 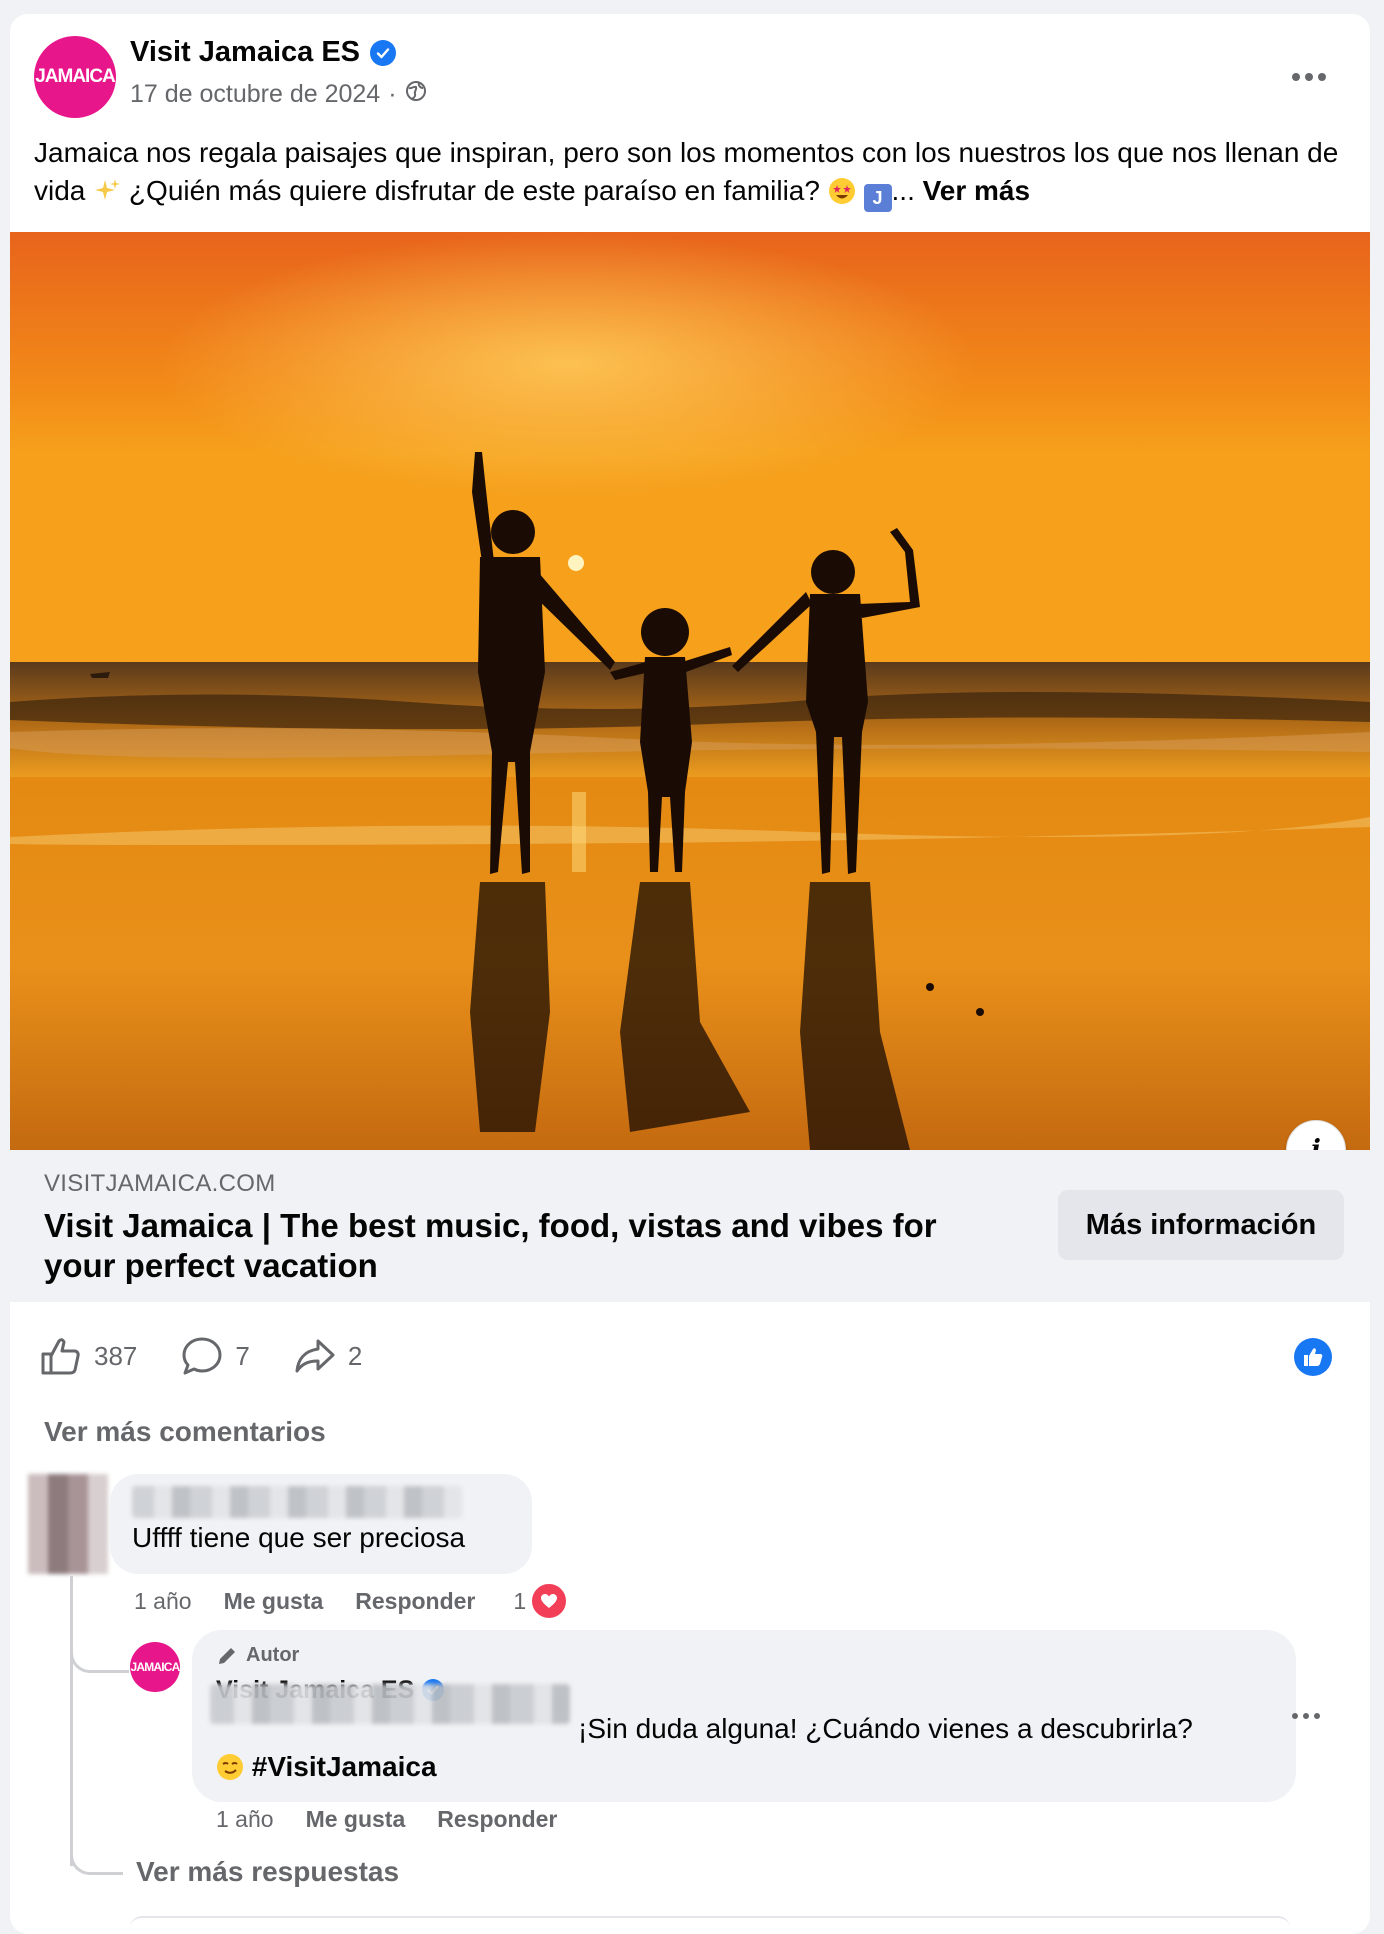 What do you see at coordinates (245, 52) in the screenshot?
I see `page-name-text: Visit Jamaica ES` at bounding box center [245, 52].